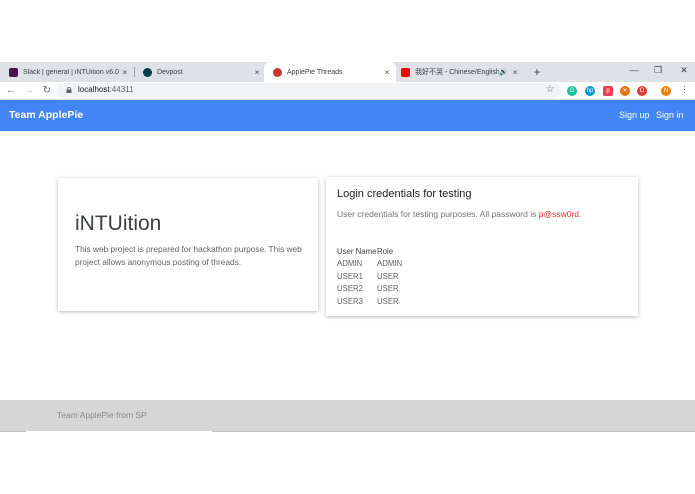 This screenshot has height=494, width=695. What do you see at coordinates (634, 115) in the screenshot?
I see `sign-up-link: Sign up` at bounding box center [634, 115].